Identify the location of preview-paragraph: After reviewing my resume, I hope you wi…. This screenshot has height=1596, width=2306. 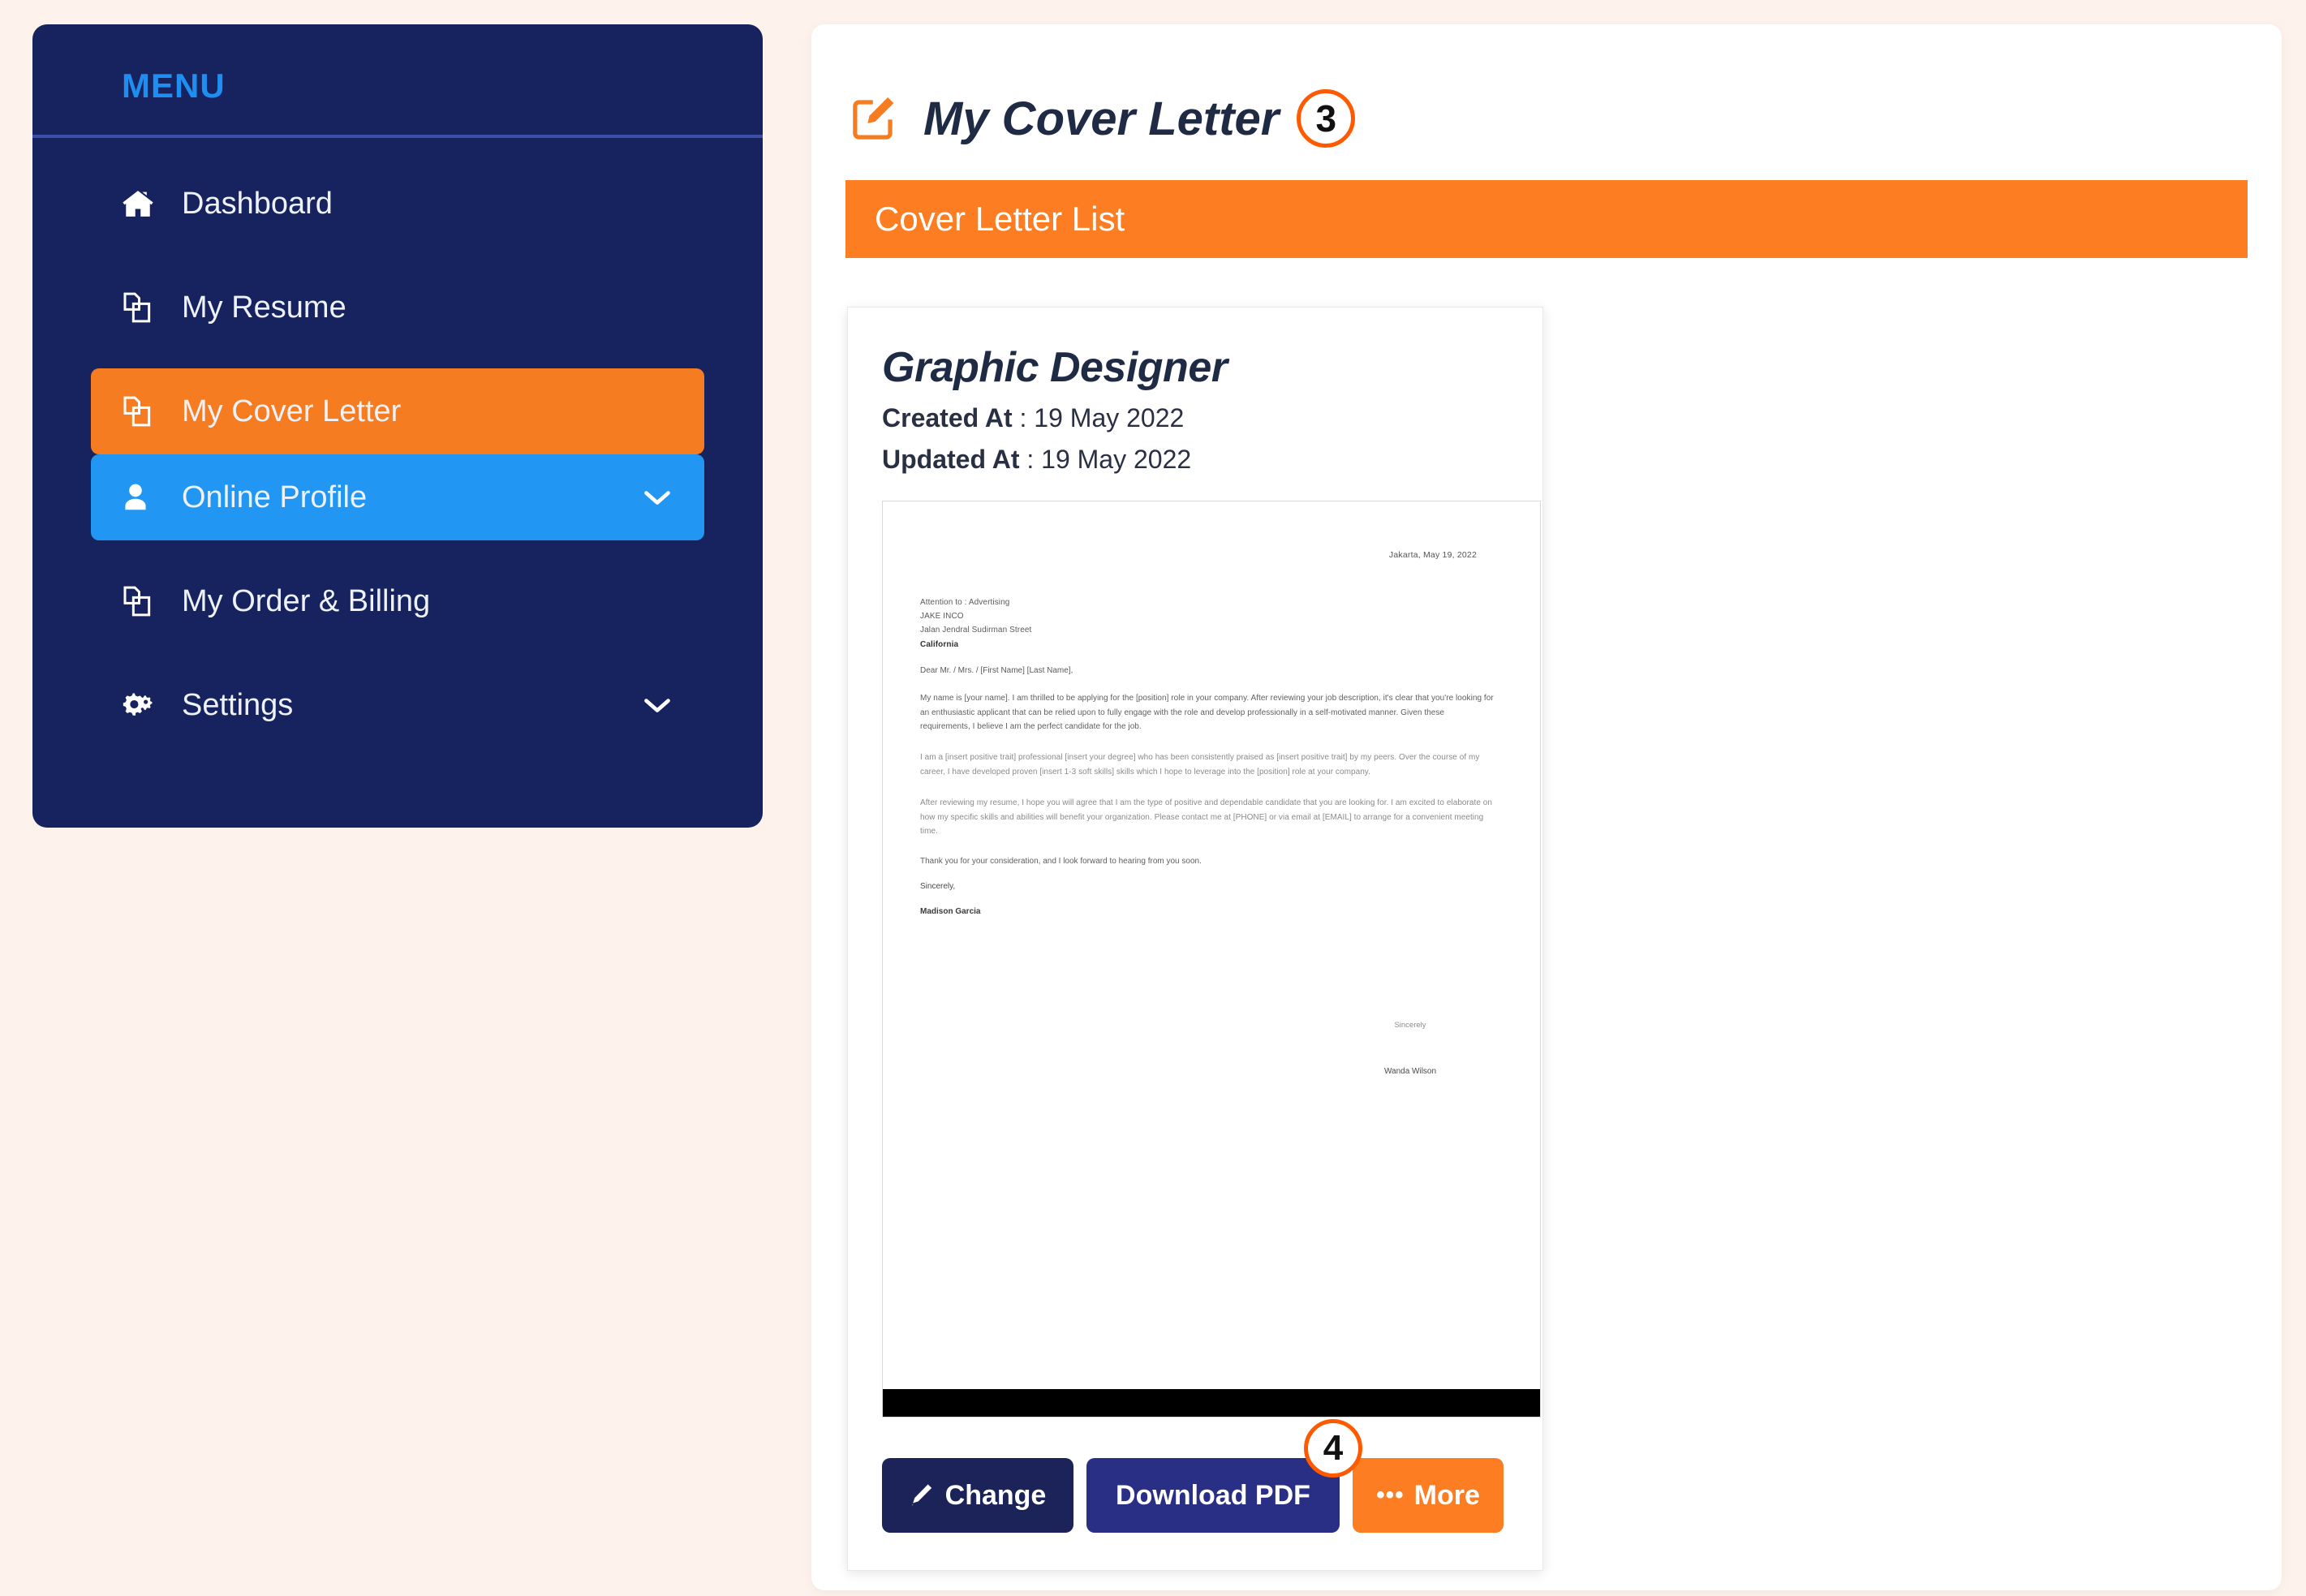
(1206, 817).